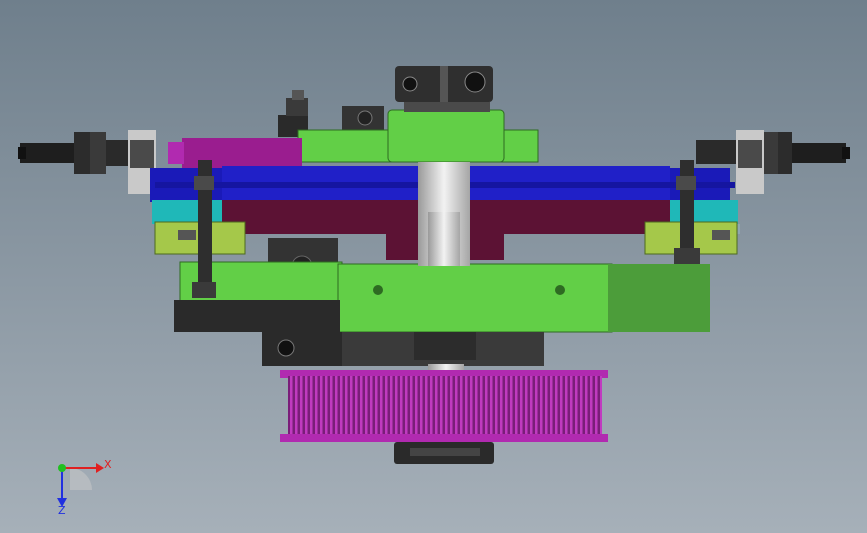  Describe the element at coordinates (62, 510) in the screenshot. I see `z-axis-label: Z` at that location.